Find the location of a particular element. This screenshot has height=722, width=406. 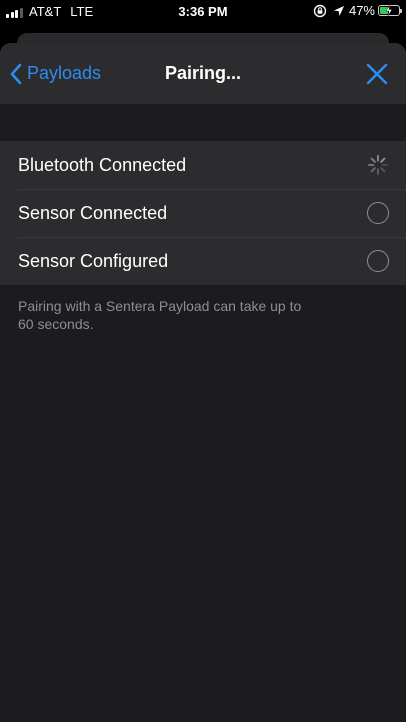

step-sensor-connected: Sensor Connected is located at coordinates (203, 213).